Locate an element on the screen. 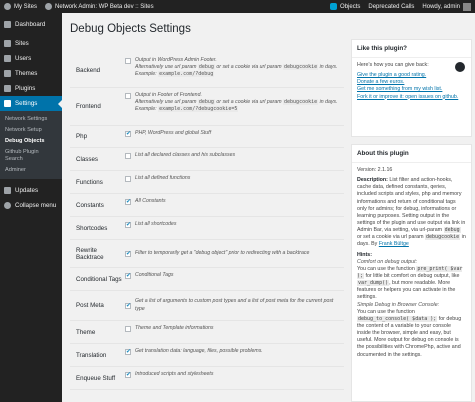  row-label: Post Meta is located at coordinates (90, 305).